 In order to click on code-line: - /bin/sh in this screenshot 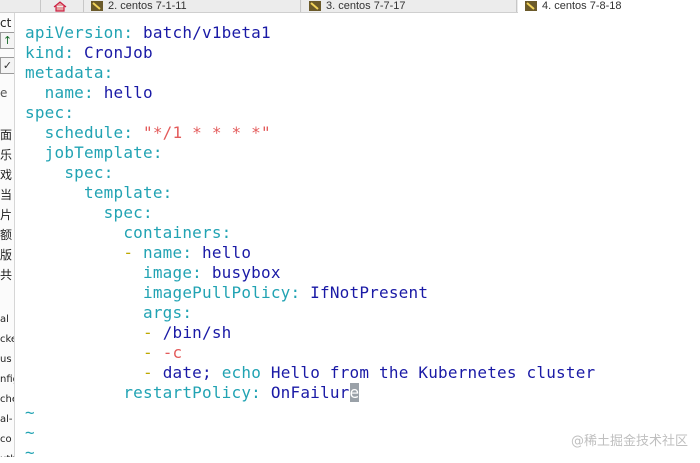, I will do `click(187, 332)`.